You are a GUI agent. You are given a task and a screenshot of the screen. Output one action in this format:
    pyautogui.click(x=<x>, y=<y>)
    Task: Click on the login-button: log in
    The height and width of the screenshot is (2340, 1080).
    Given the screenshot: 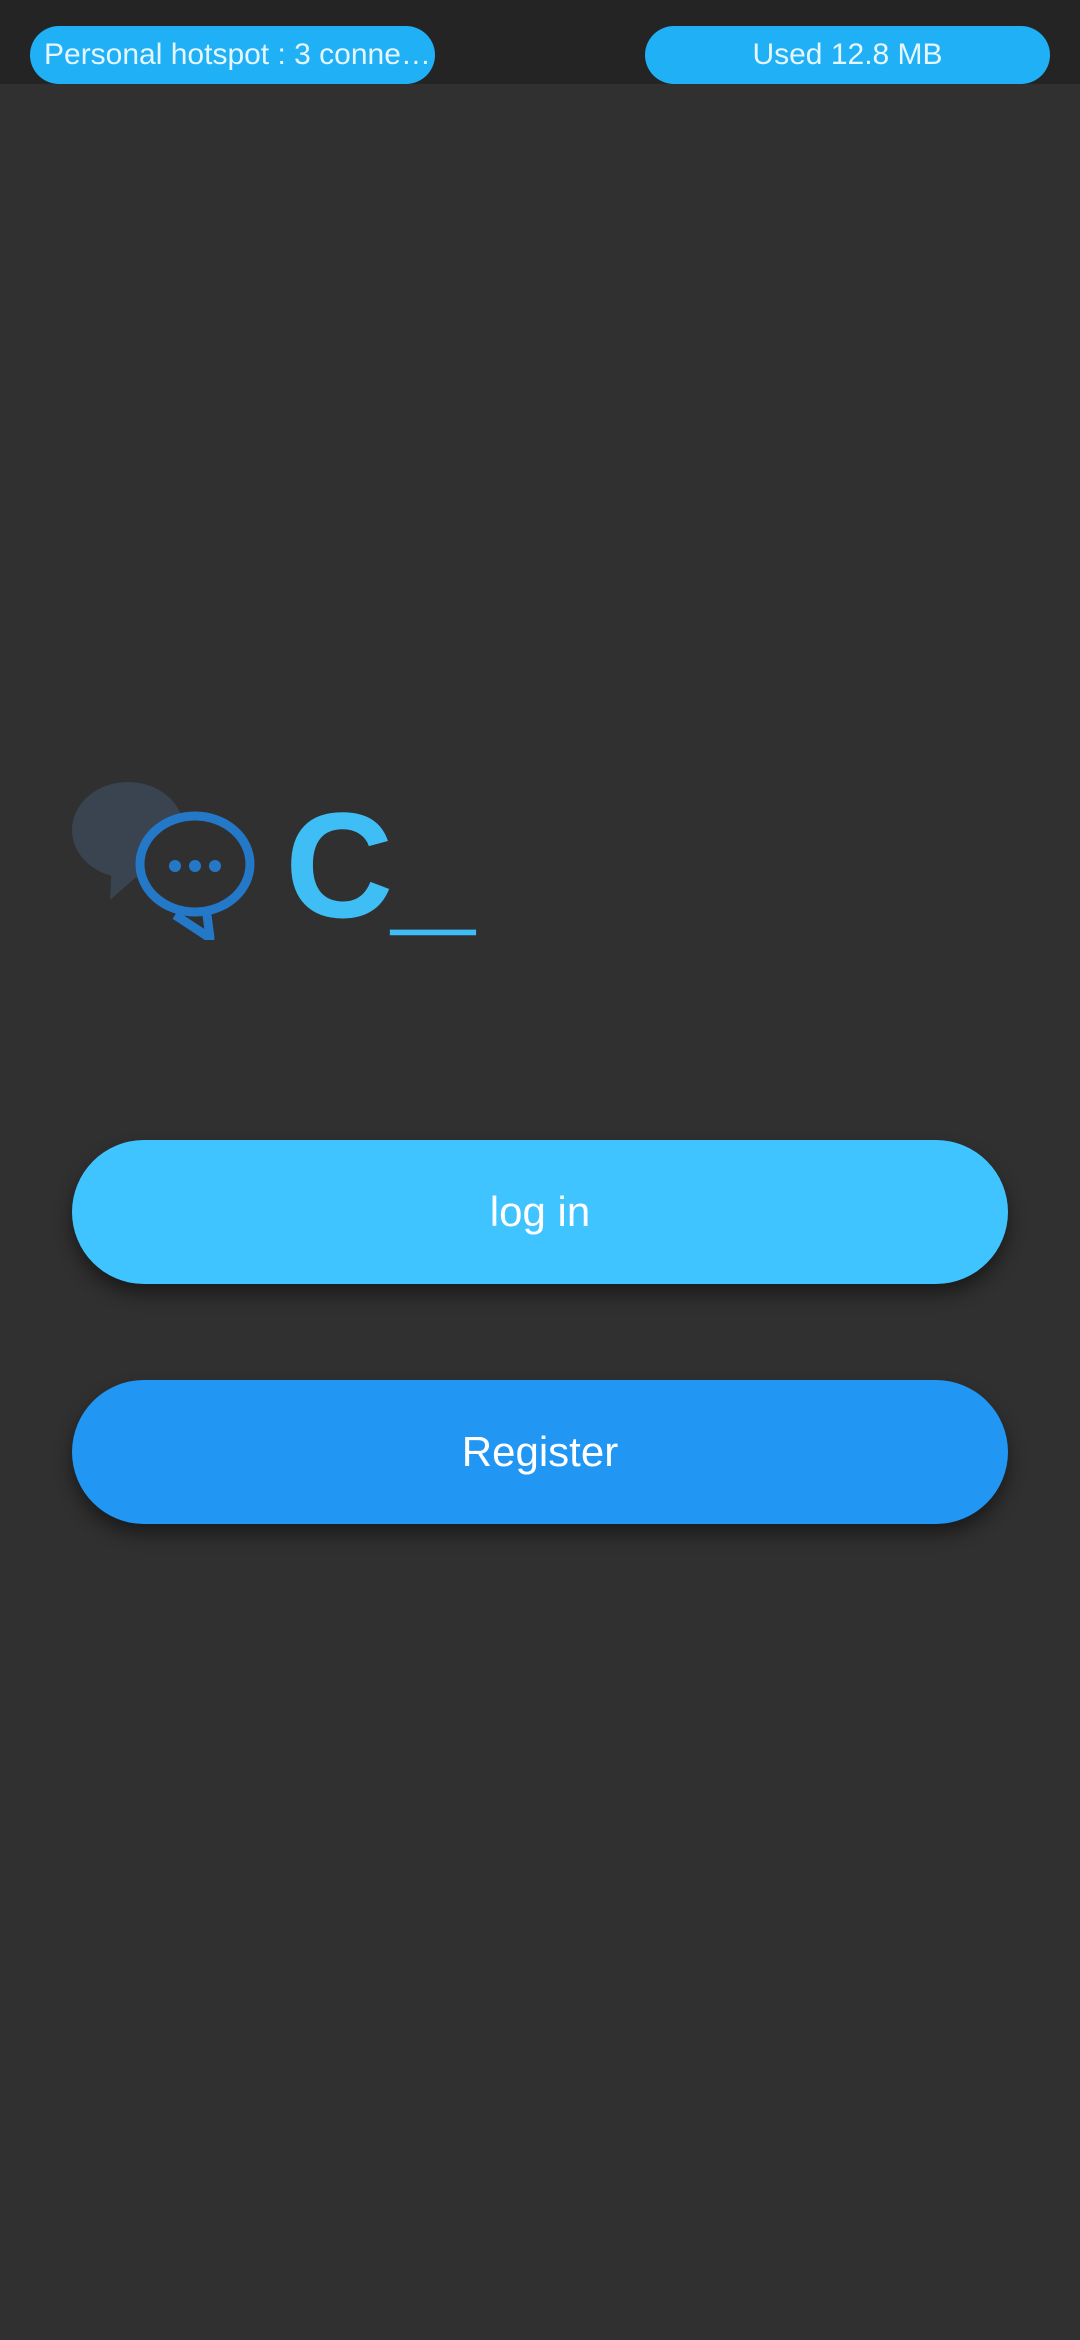 What is the action you would take?
    pyautogui.click(x=540, y=1212)
    